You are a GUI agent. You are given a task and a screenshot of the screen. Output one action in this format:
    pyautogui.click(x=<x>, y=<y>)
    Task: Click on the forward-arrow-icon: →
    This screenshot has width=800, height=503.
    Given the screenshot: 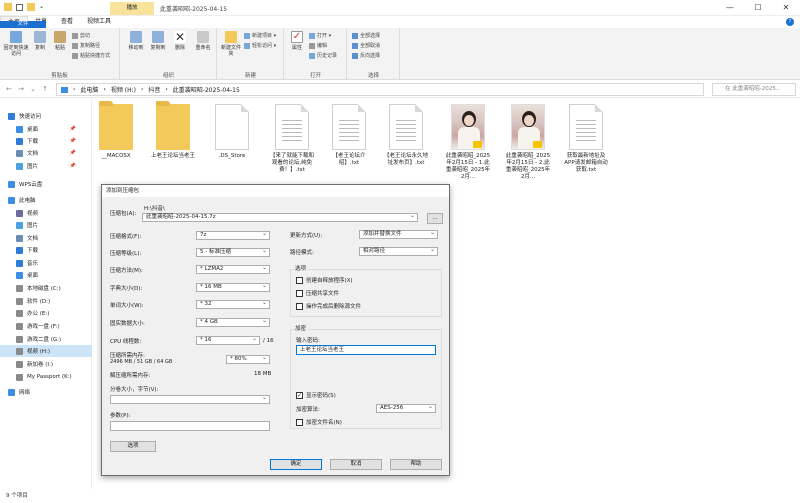 What is the action you would take?
    pyautogui.click(x=21, y=89)
    